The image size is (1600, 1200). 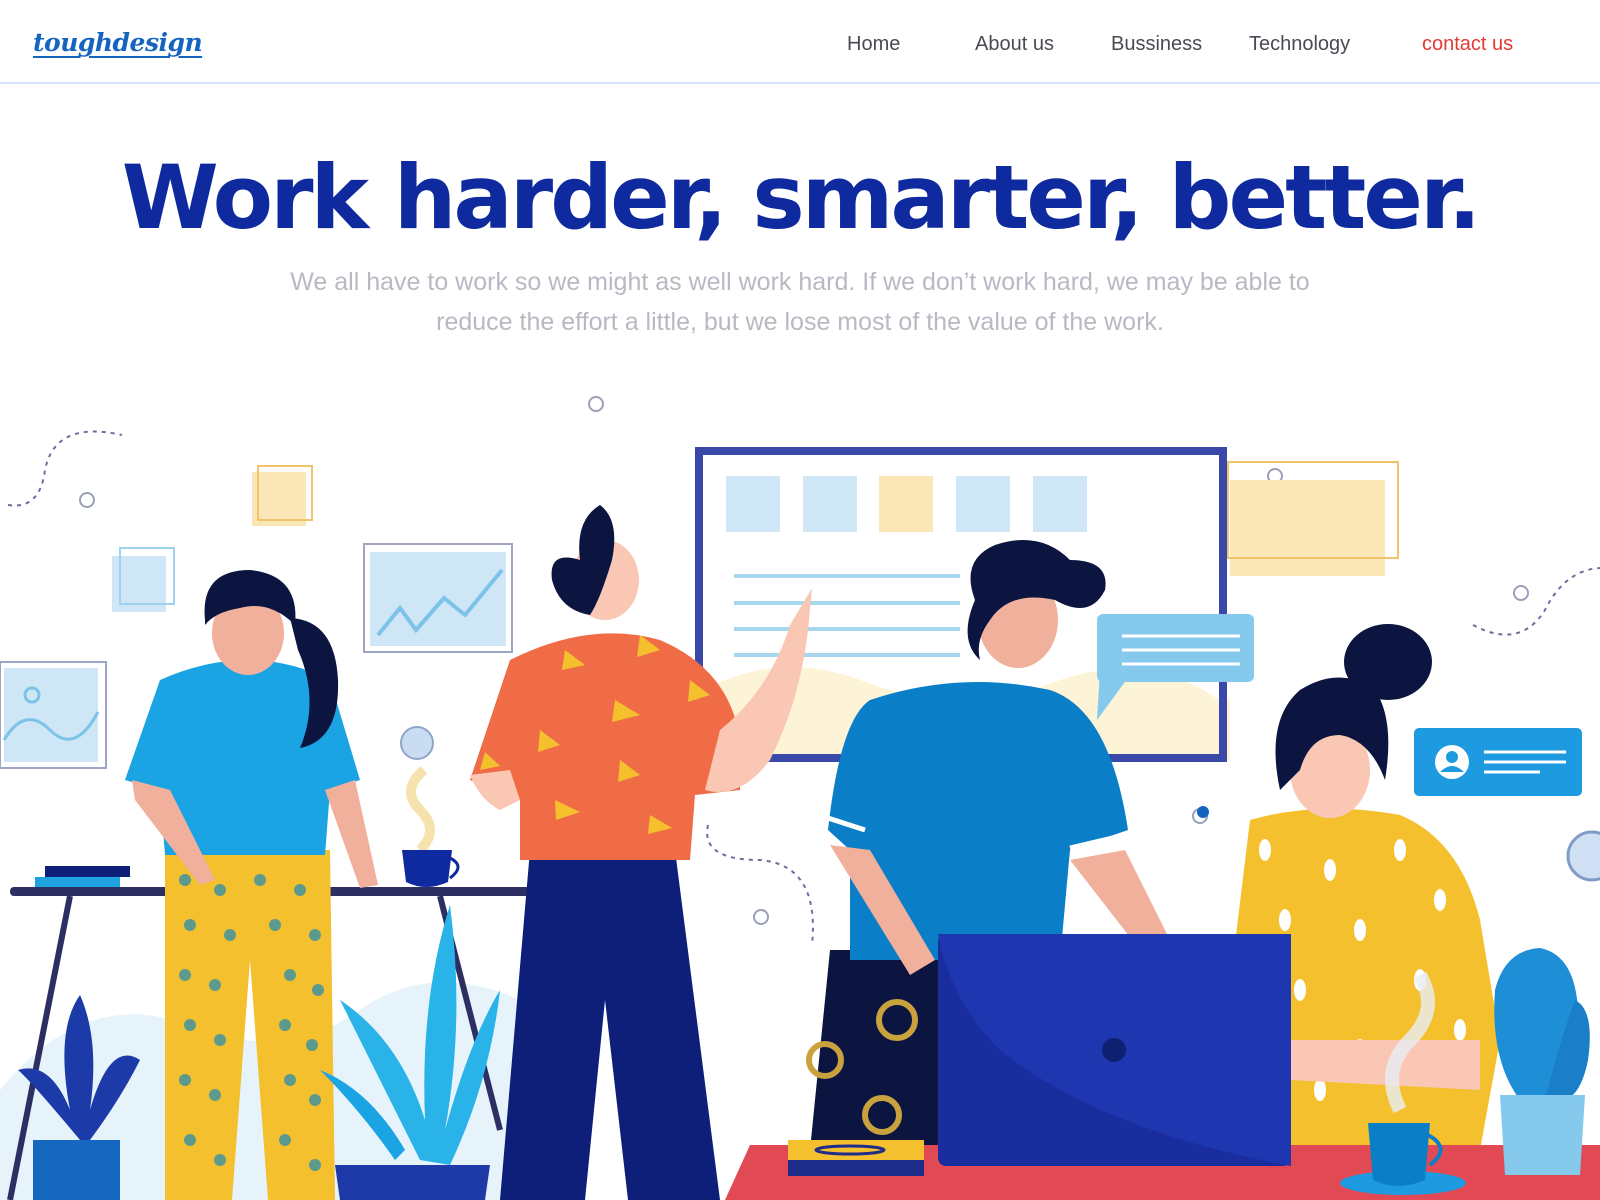 What do you see at coordinates (1014, 44) in the screenshot?
I see `nav-about-us: About us` at bounding box center [1014, 44].